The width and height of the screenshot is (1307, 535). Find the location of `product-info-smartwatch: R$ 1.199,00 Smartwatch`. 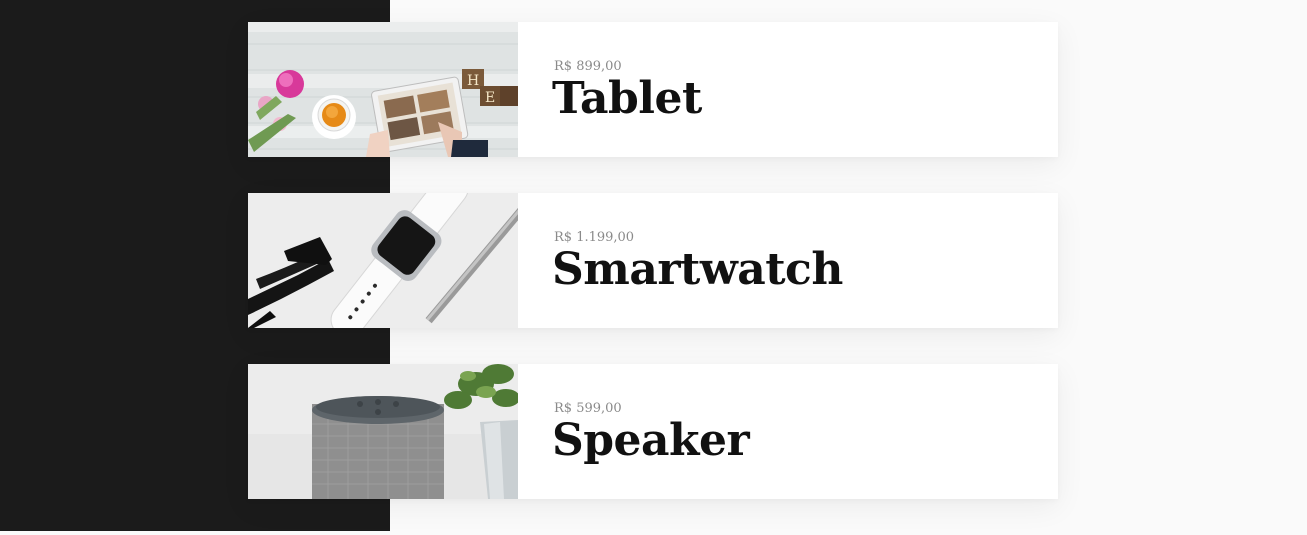

product-info-smartwatch: R$ 1.199,00 Smartwatch is located at coordinates (788, 260).